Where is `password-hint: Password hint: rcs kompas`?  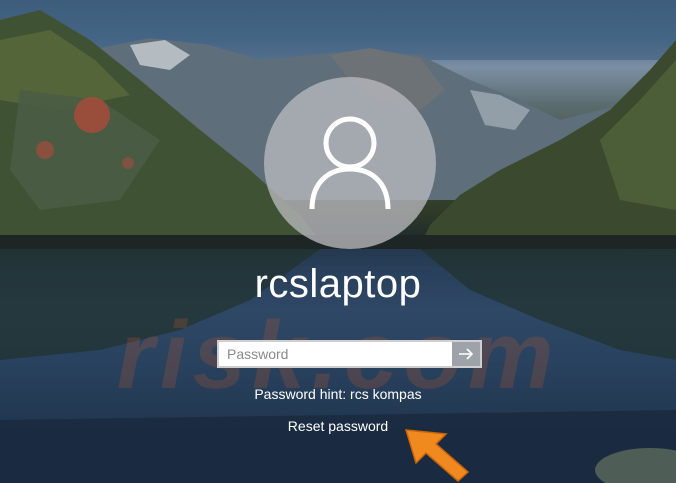 password-hint: Password hint: rcs kompas is located at coordinates (338, 394).